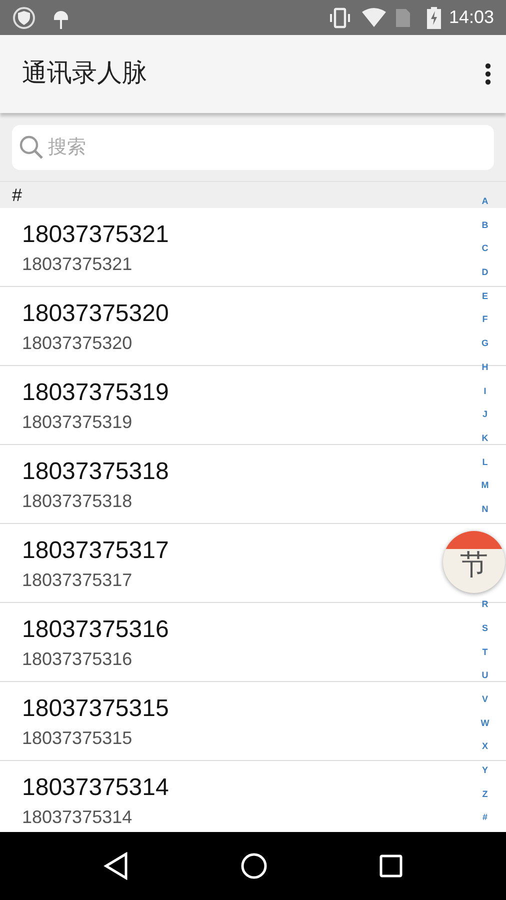 The width and height of the screenshot is (506, 900). I want to click on index-letter: S, so click(485, 628).